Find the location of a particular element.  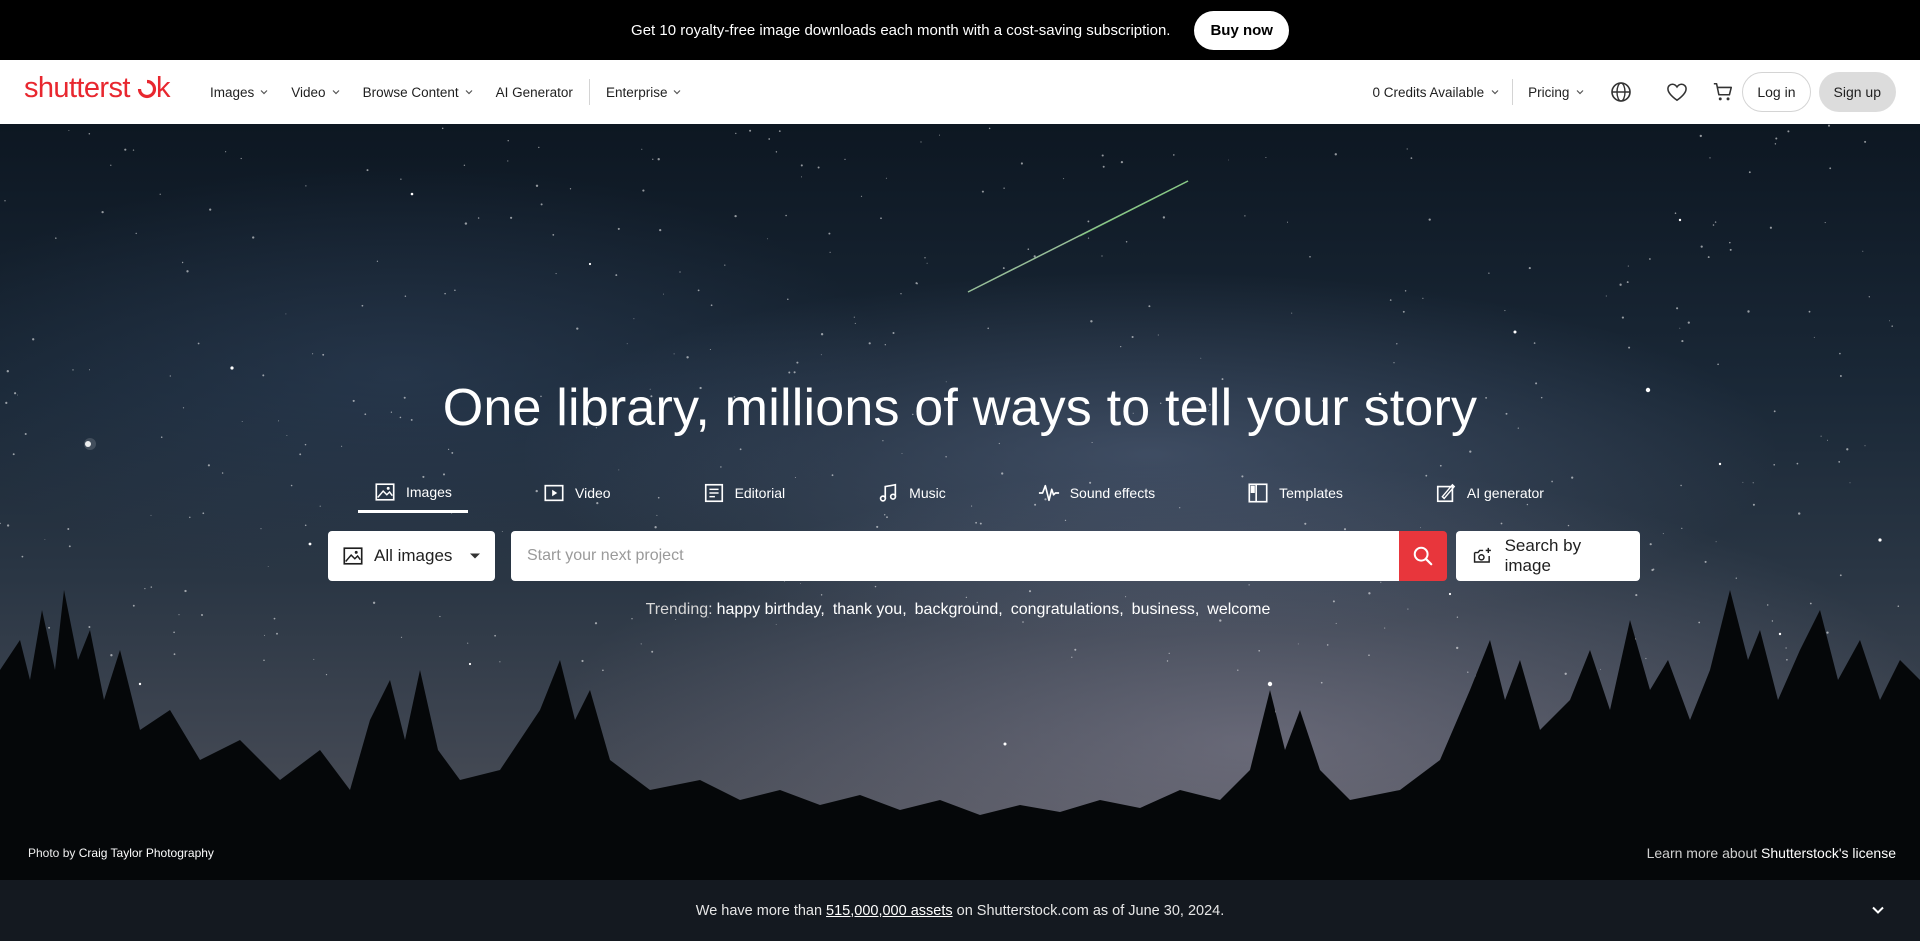

globe-icon is located at coordinates (1621, 92).